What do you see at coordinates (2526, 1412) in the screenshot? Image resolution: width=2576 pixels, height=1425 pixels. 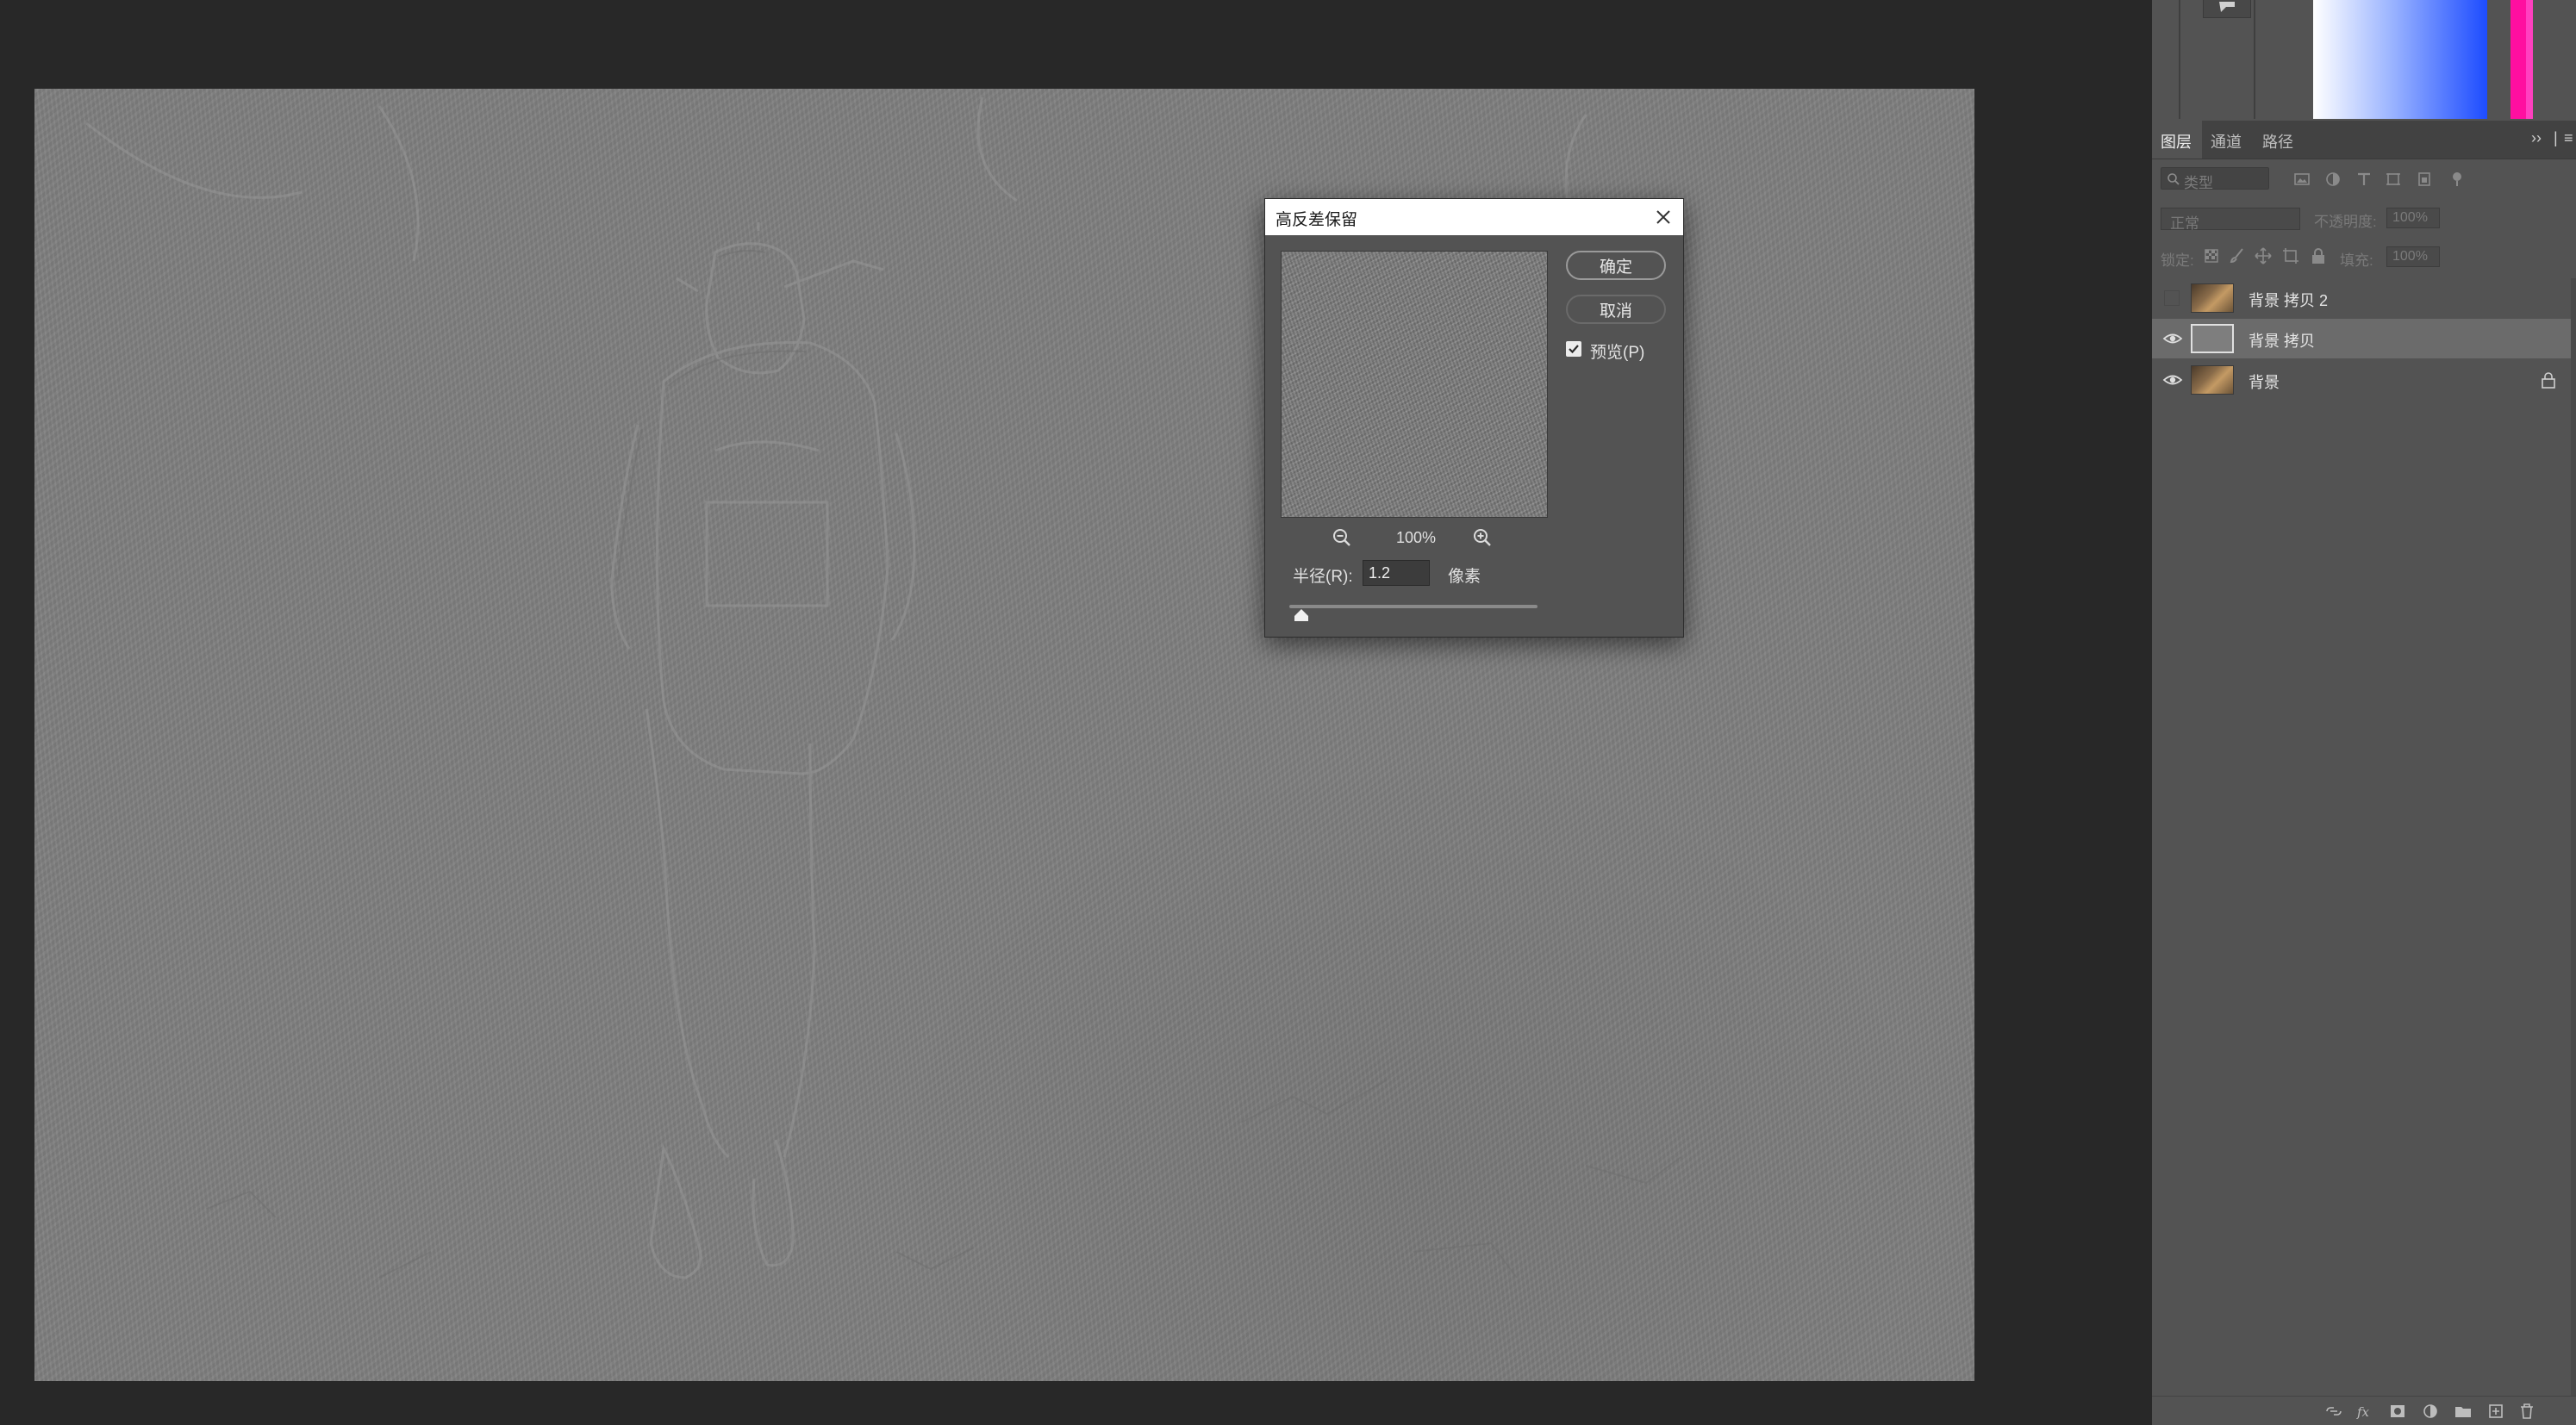 I see `delete-layer-icon` at bounding box center [2526, 1412].